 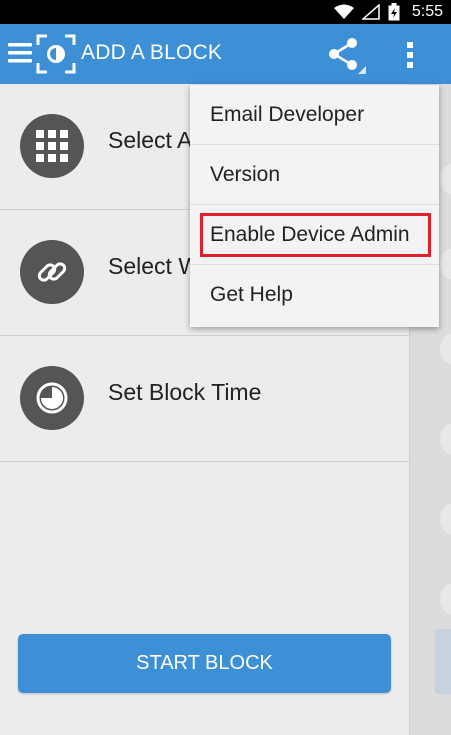 What do you see at coordinates (310, 234) in the screenshot?
I see `menu-item-label: Enable Device Admin` at bounding box center [310, 234].